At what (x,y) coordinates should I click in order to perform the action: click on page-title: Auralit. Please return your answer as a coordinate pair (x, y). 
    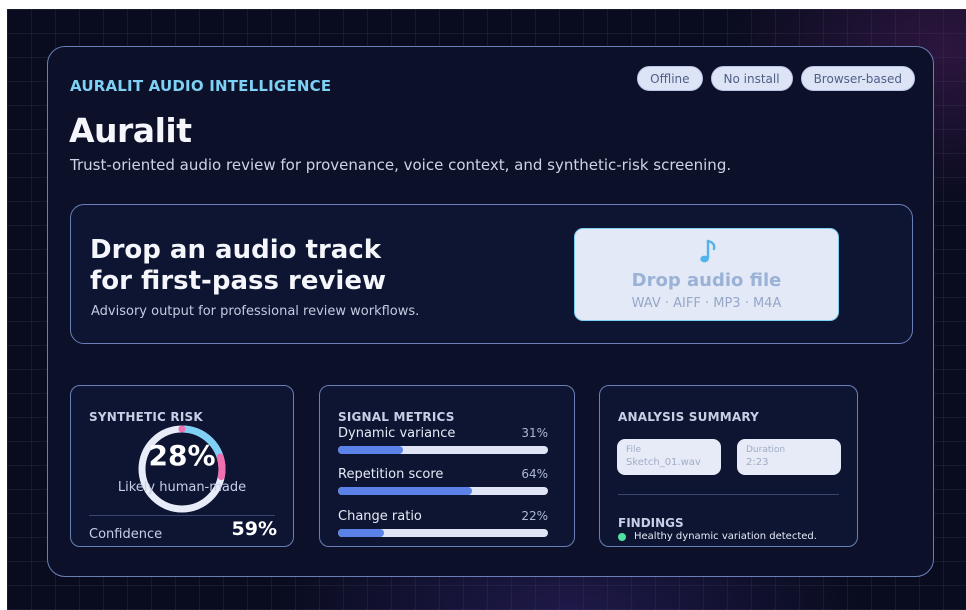
    Looking at the image, I should click on (130, 130).